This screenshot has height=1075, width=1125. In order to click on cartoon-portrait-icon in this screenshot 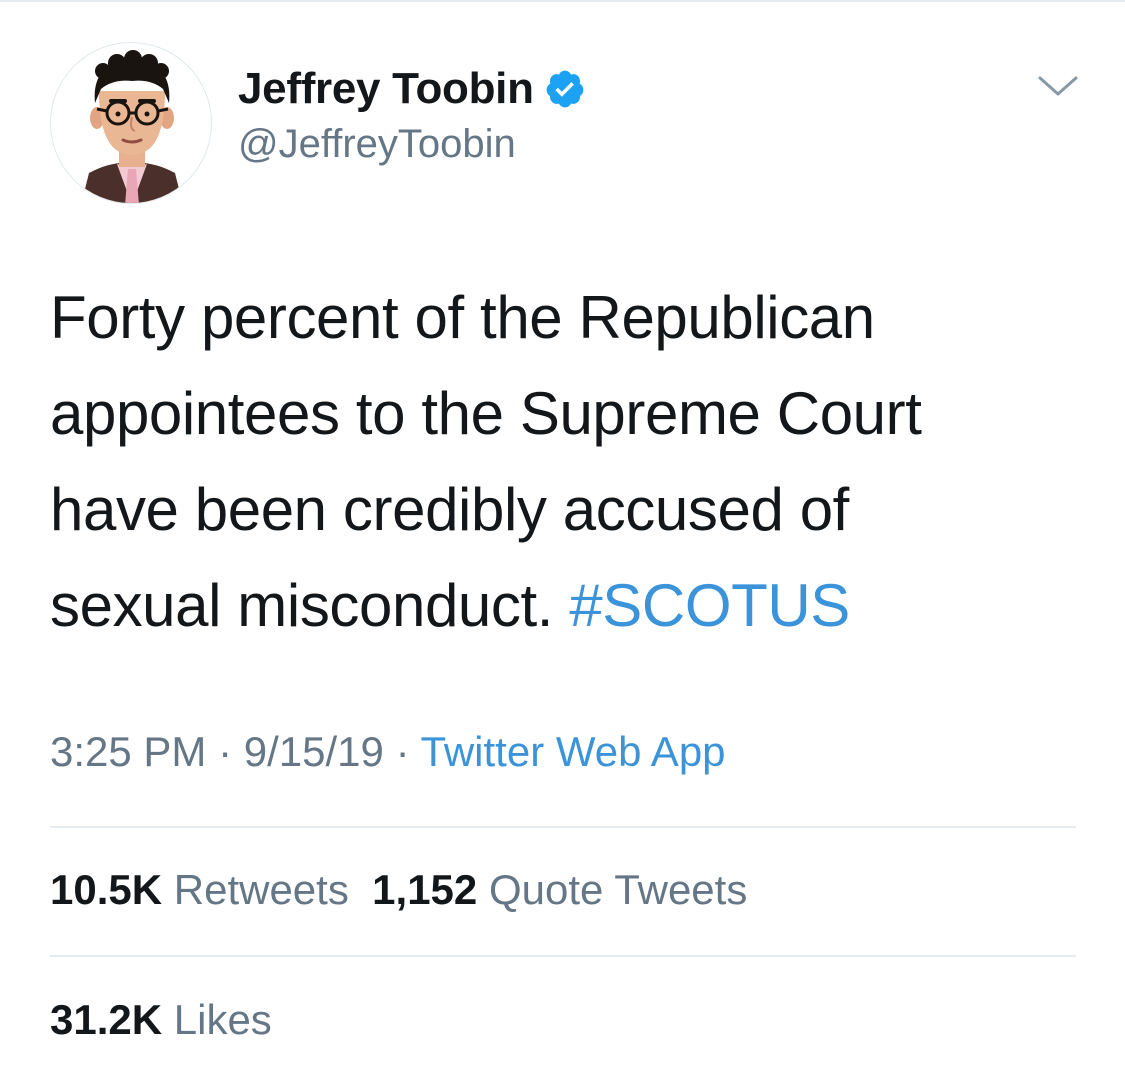, I will do `click(132, 126)`.